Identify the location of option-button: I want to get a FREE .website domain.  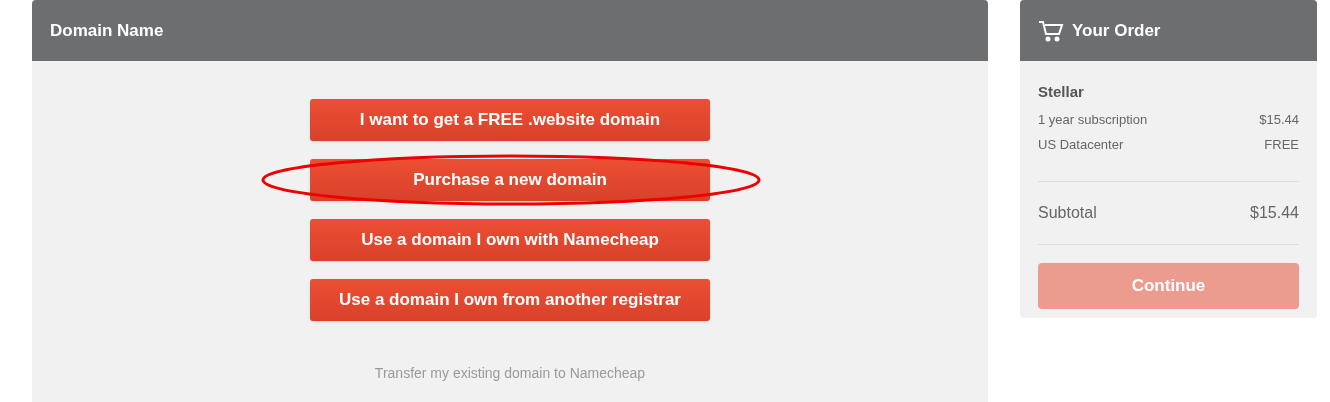
(510, 120).